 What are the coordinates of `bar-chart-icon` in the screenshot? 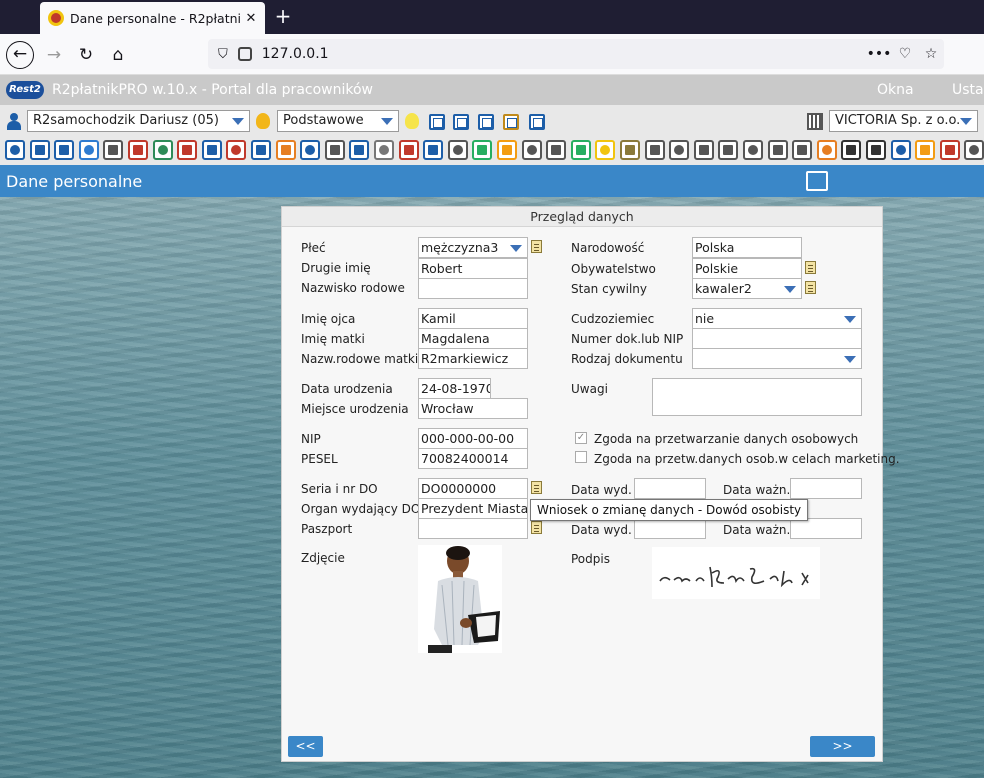 It's located at (211, 150).